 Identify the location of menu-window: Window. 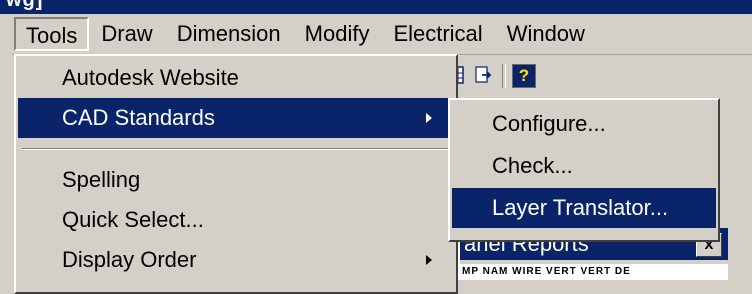
(546, 34).